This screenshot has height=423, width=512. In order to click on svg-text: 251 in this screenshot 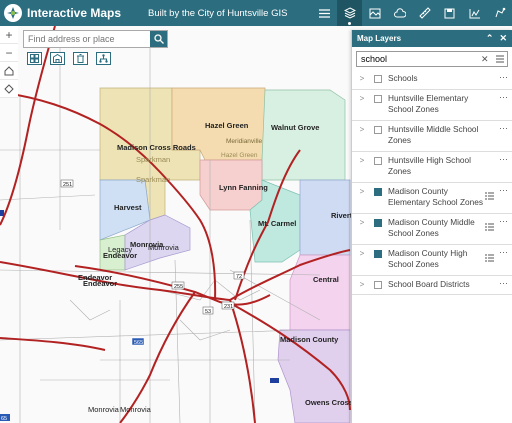, I will do `click(67, 185)`.